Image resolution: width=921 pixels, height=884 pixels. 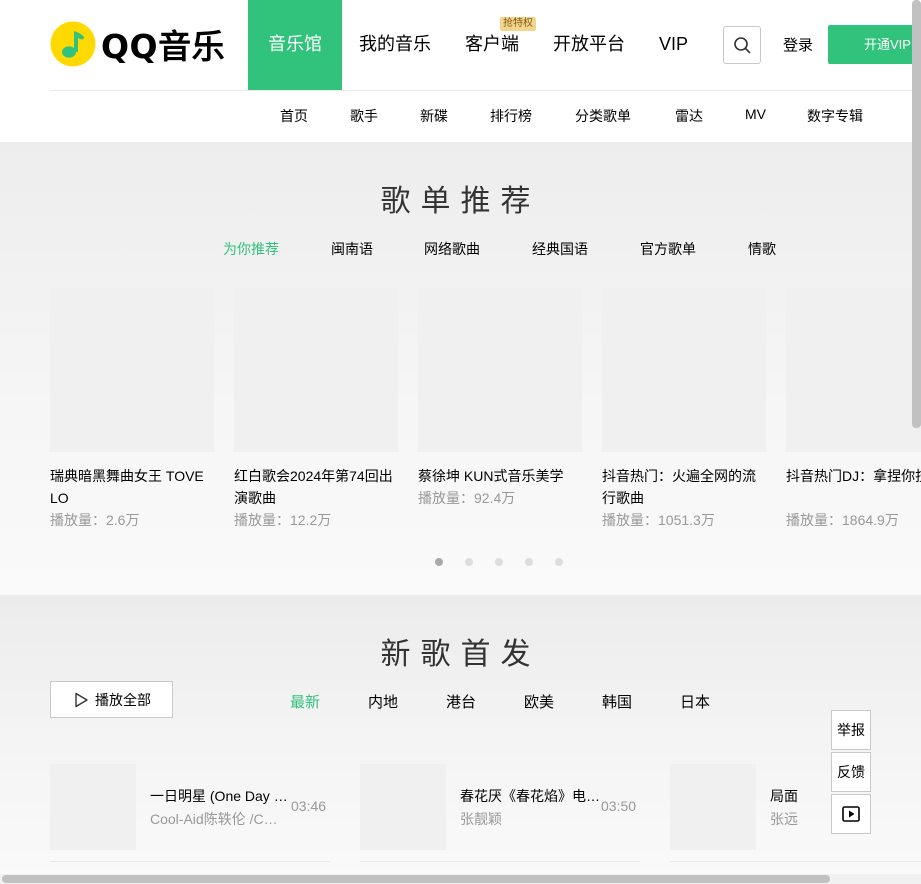 What do you see at coordinates (352, 249) in the screenshot?
I see `tab-minnan: 闽南语` at bounding box center [352, 249].